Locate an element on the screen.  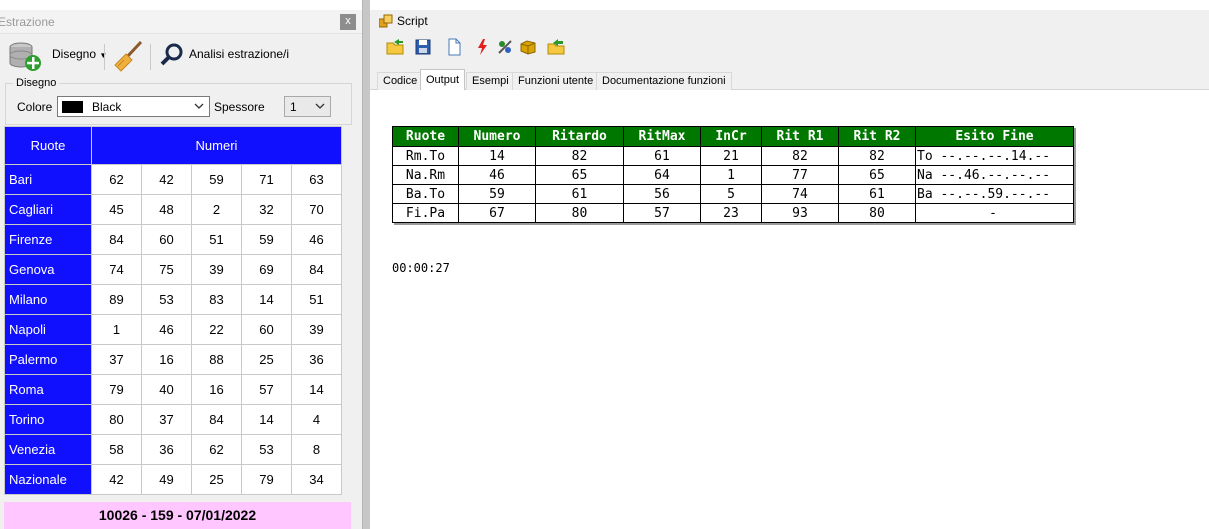
tab-funzioni-utente: Funzioni utente is located at coordinates (556, 81).